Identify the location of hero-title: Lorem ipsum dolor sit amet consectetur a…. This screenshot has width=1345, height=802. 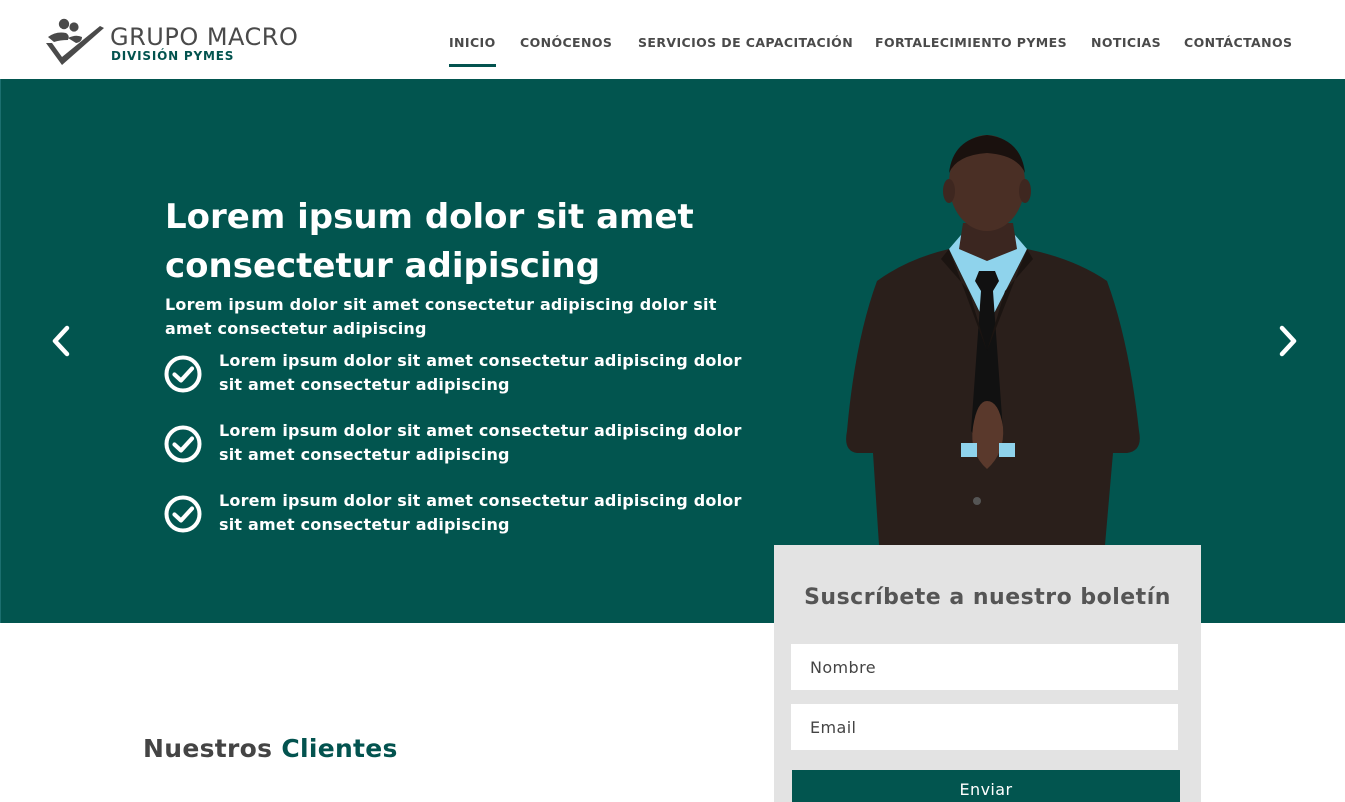
(429, 241).